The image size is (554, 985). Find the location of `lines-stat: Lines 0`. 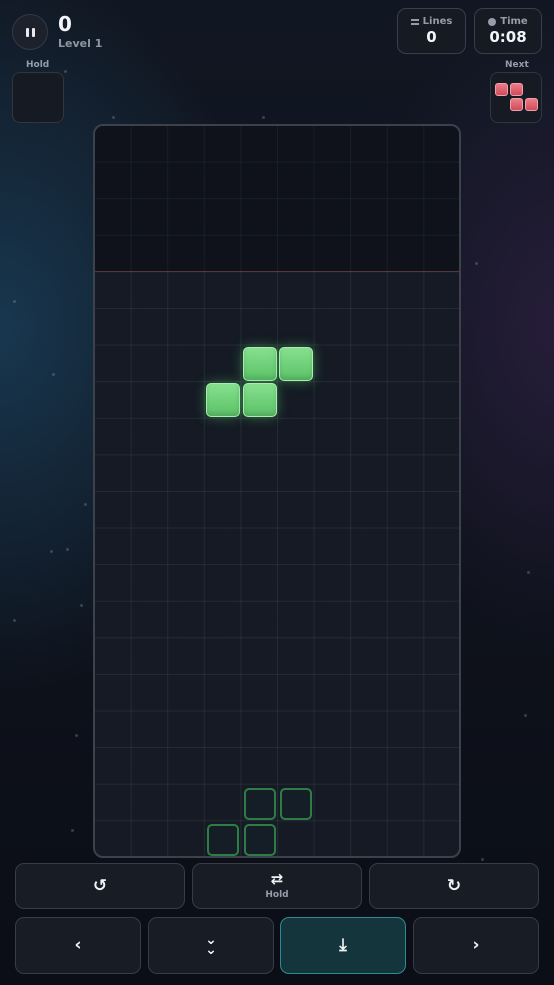

lines-stat: Lines 0 is located at coordinates (431, 31).